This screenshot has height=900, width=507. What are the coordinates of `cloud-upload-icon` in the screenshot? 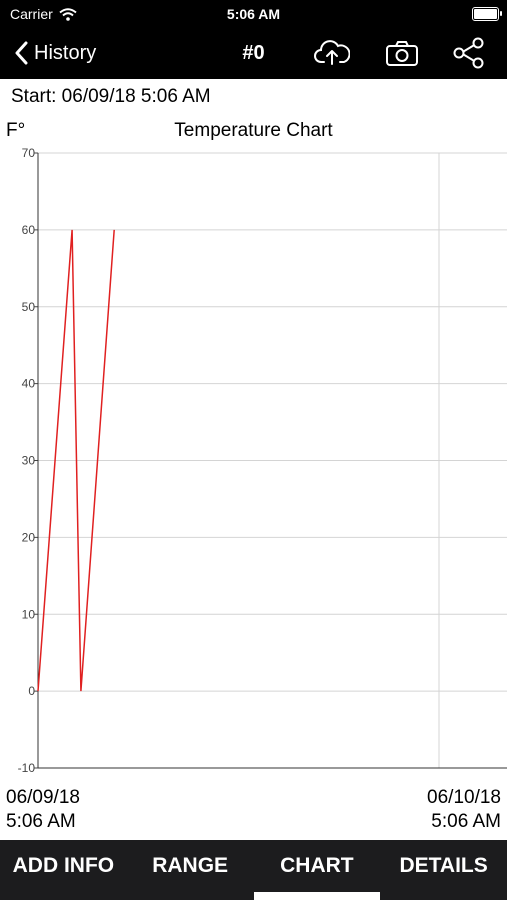 It's located at (332, 52).